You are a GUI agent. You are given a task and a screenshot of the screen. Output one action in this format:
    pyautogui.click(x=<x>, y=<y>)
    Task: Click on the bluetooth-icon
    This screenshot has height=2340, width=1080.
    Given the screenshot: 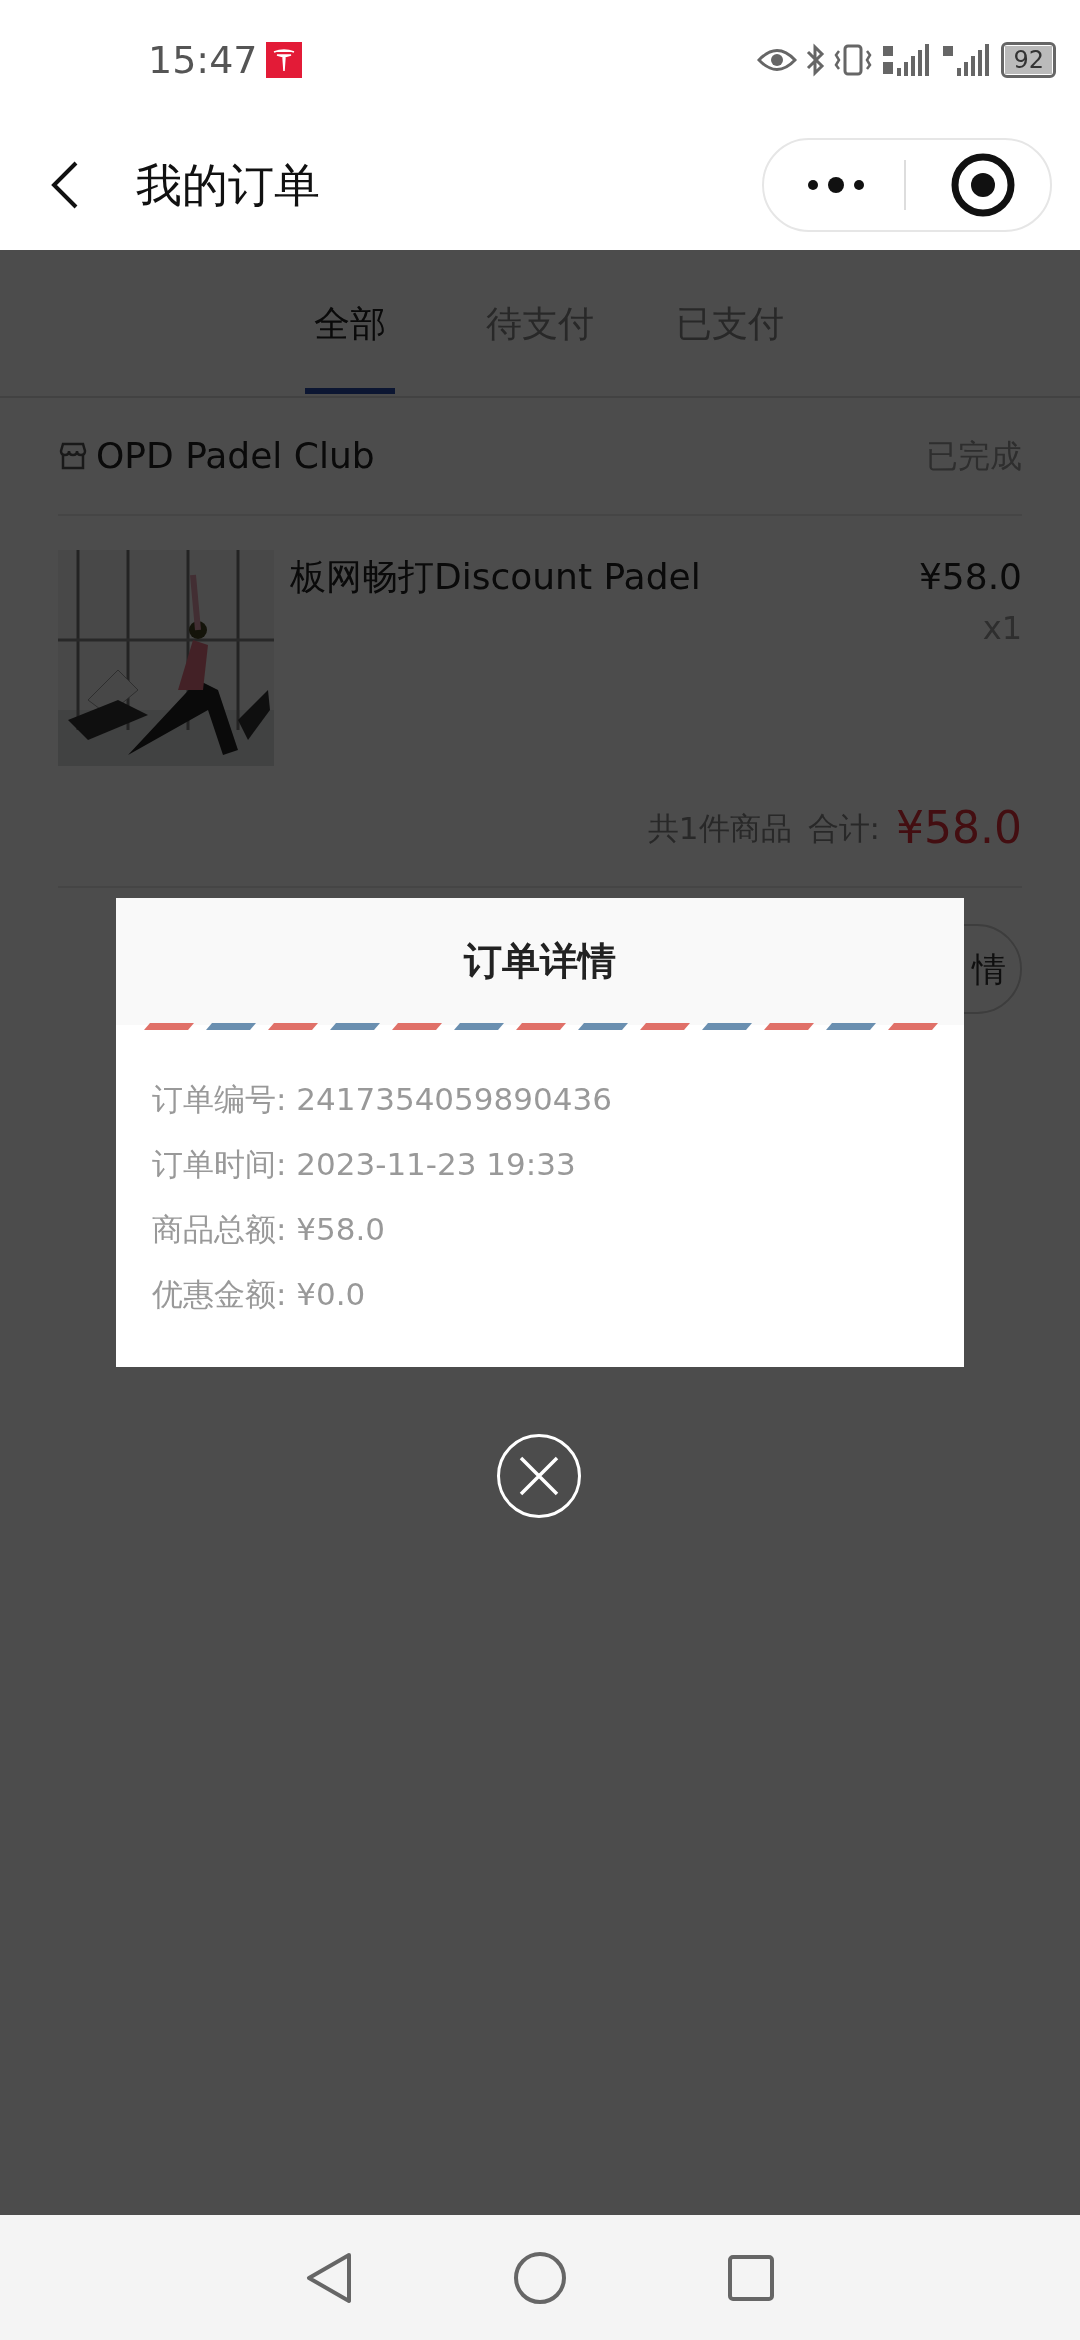 What is the action you would take?
    pyautogui.click(x=815, y=60)
    